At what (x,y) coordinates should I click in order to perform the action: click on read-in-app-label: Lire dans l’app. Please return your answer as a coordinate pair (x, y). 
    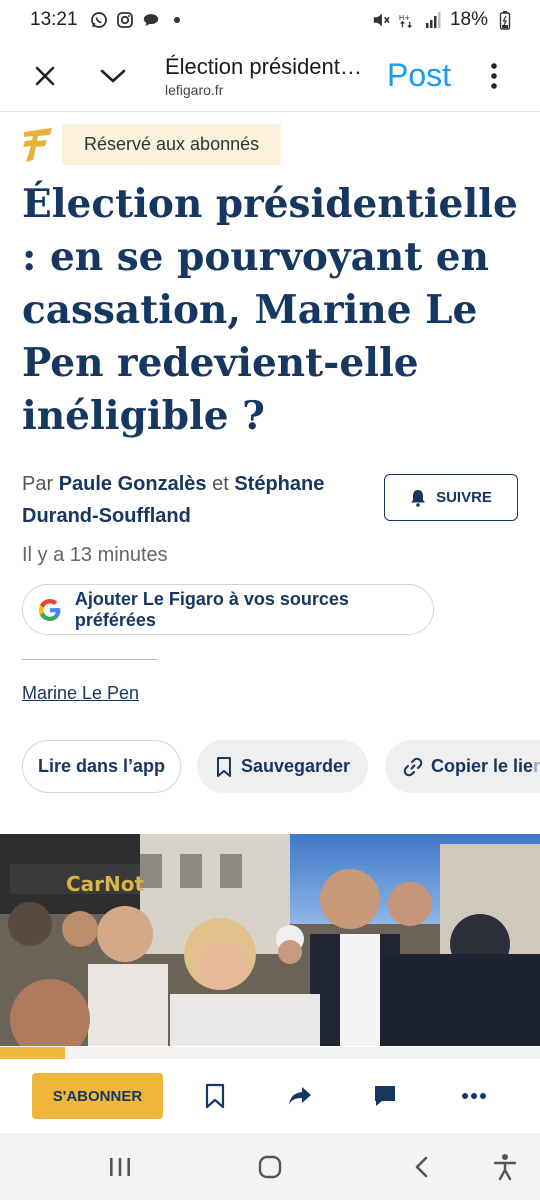
    Looking at the image, I should click on (101, 766).